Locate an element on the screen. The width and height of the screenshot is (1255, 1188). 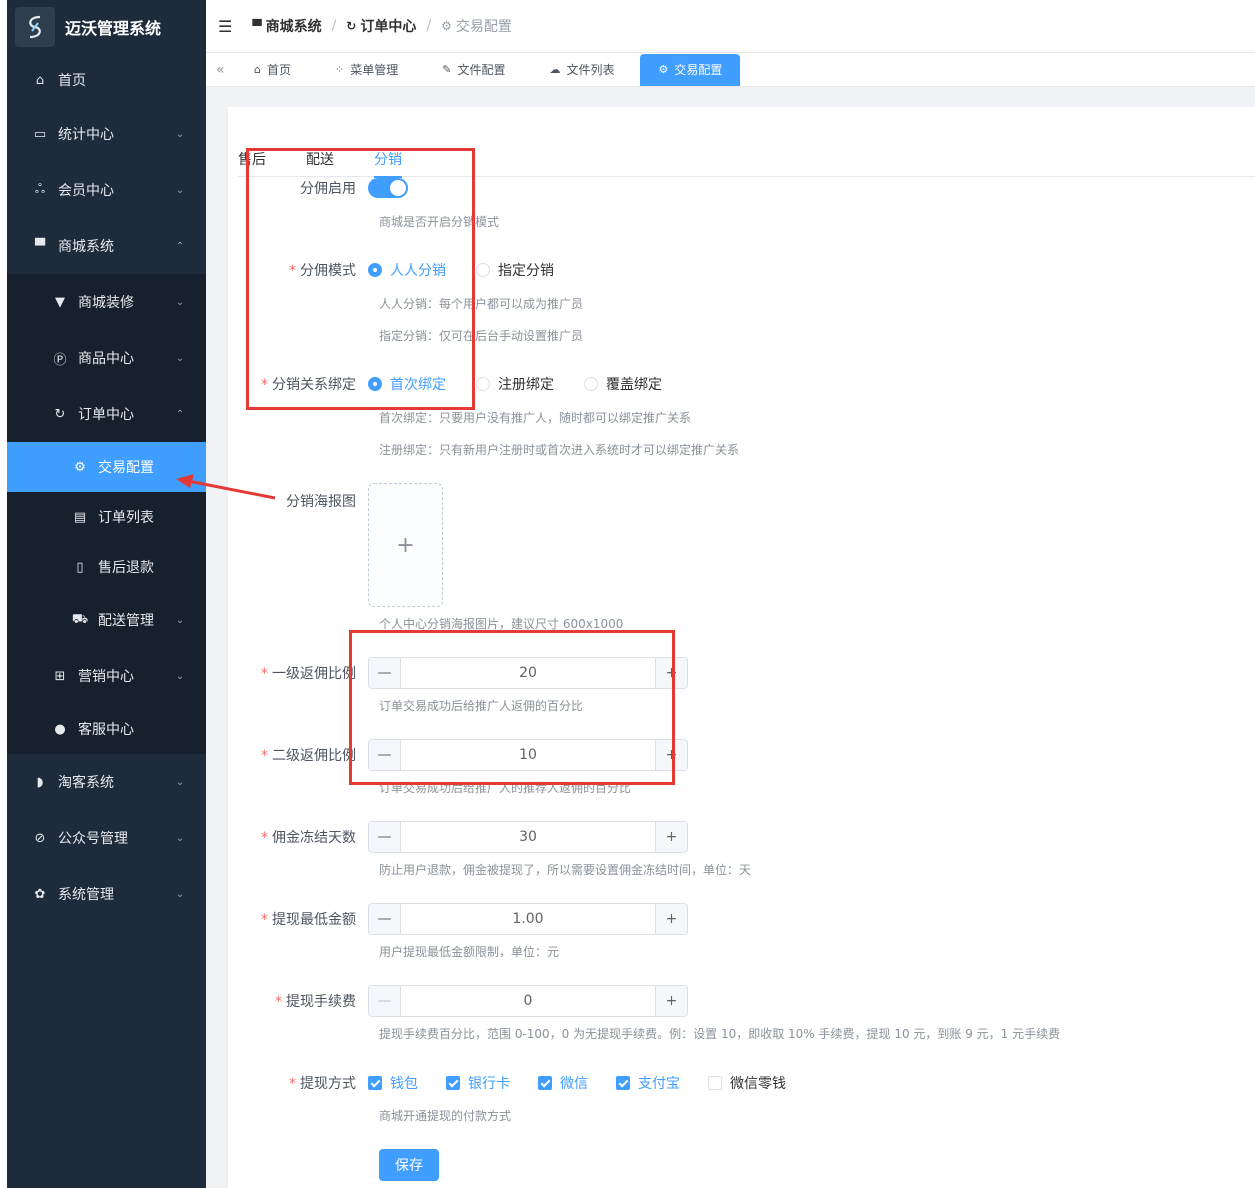
plus-icon: + is located at coordinates (405, 545).